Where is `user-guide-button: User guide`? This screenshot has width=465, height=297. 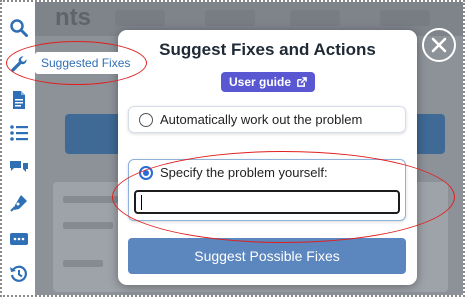 user-guide-button: User guide is located at coordinates (268, 82).